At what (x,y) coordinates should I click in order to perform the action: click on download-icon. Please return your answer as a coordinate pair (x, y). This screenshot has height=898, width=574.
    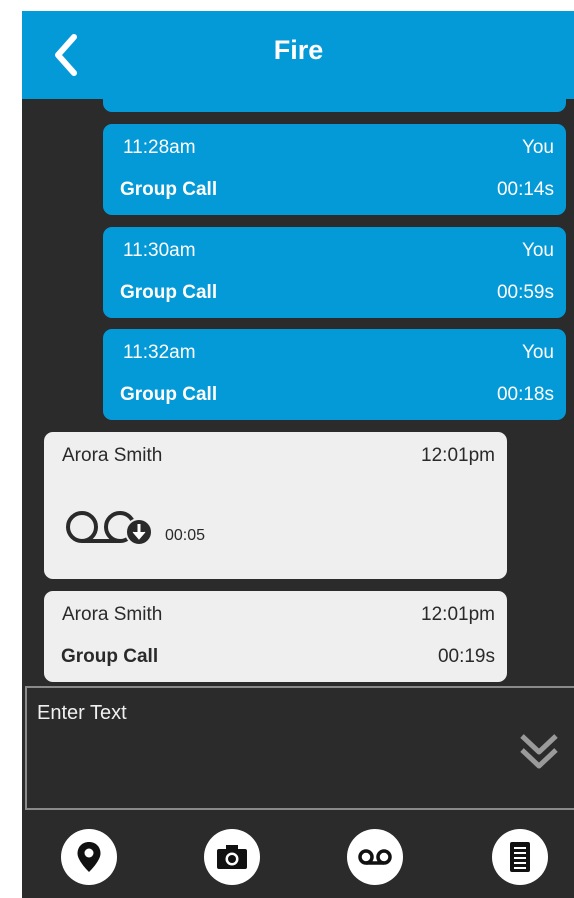
    Looking at the image, I should click on (139, 532).